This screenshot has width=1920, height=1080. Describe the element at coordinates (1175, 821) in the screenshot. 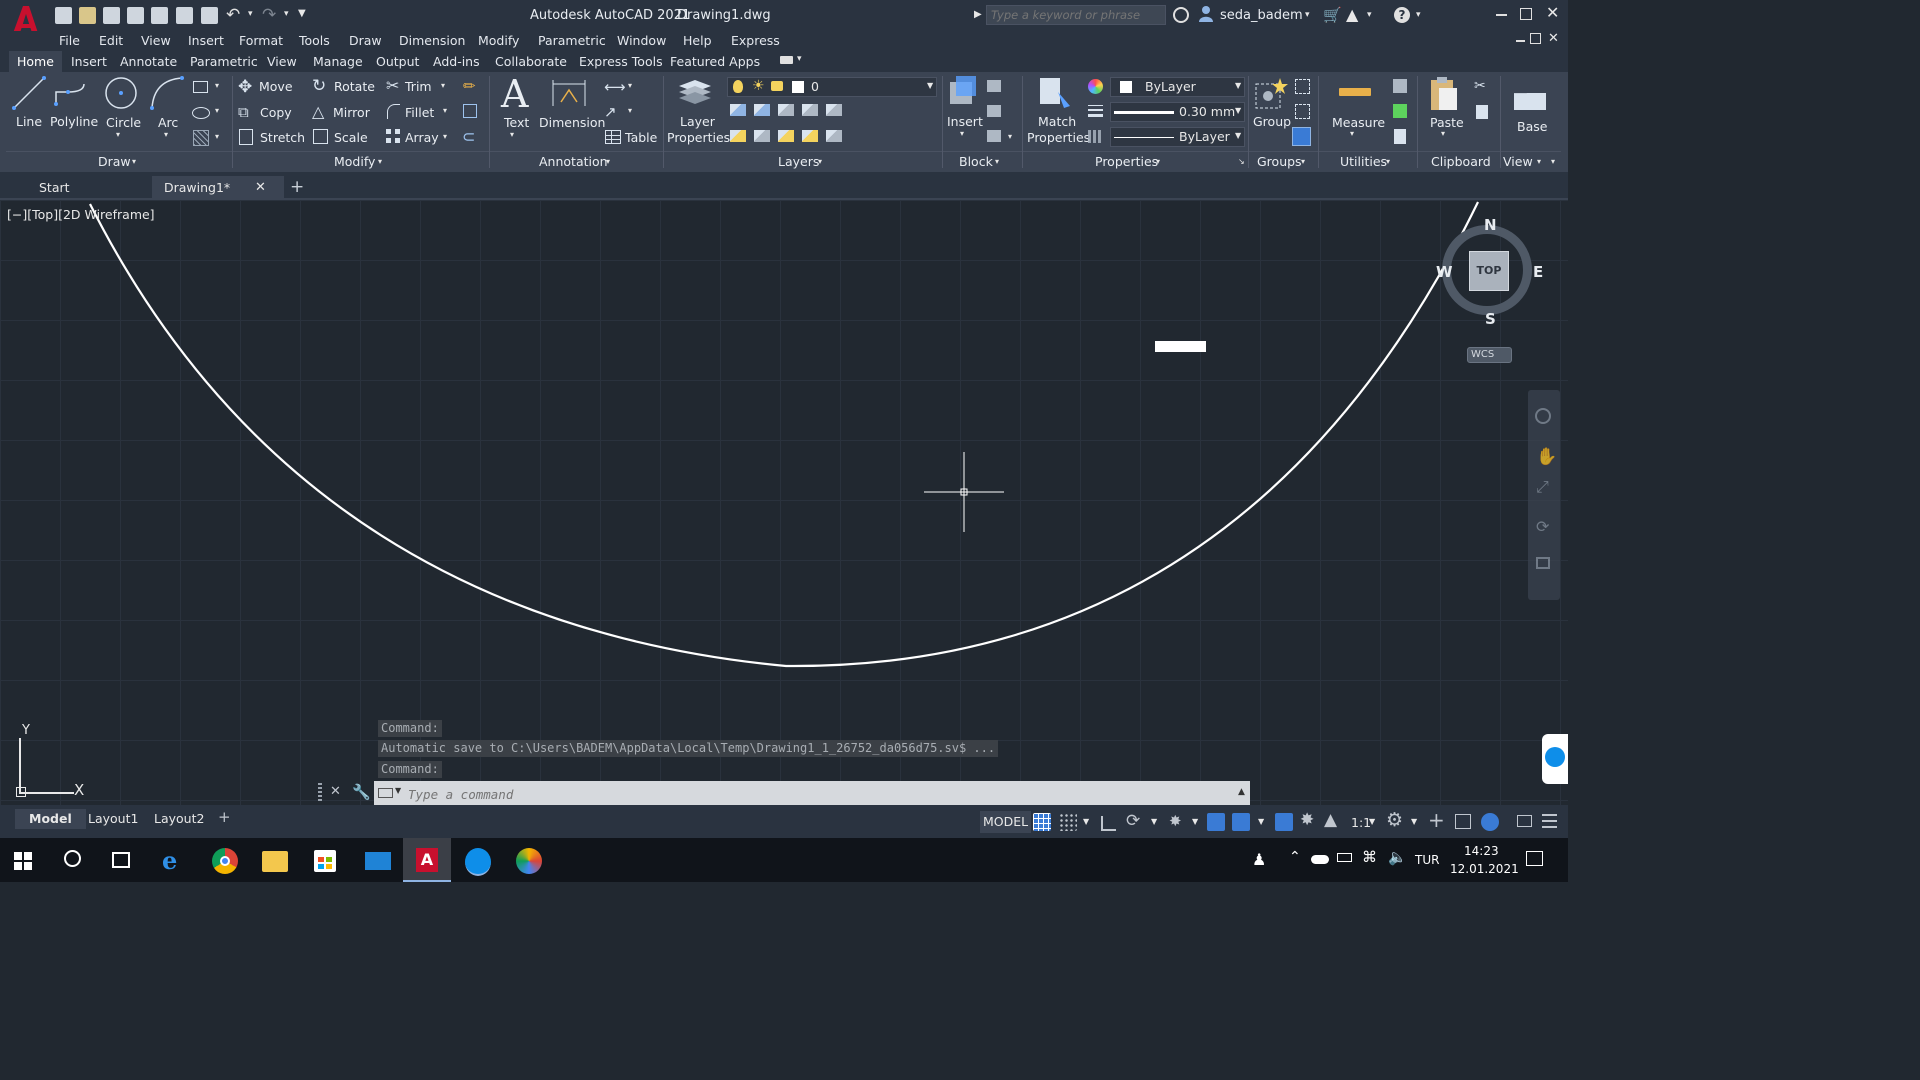

I see `isometric-drafting-icon: ✸` at that location.